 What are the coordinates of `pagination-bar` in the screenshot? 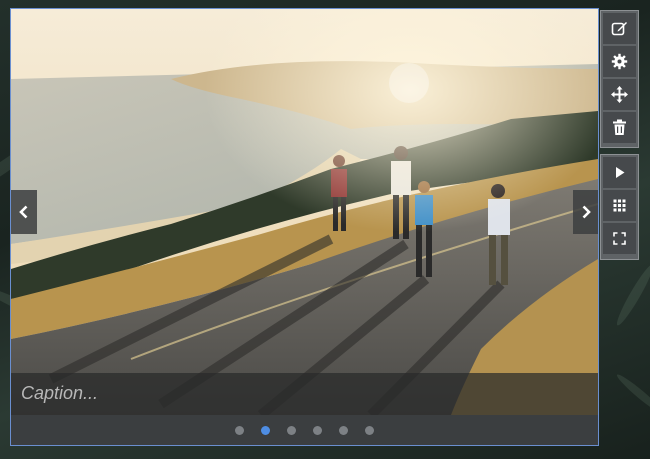 It's located at (304, 430).